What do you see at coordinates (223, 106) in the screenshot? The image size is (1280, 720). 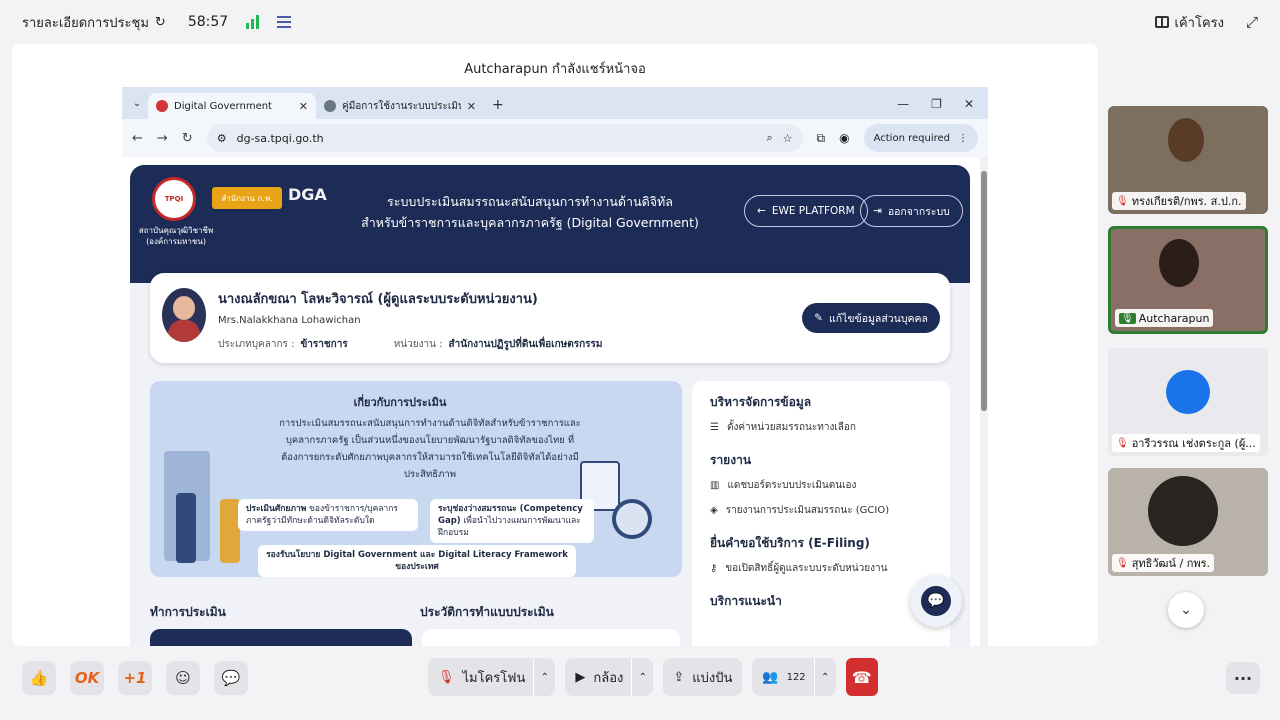 I see `tab-title: Digital Government` at bounding box center [223, 106].